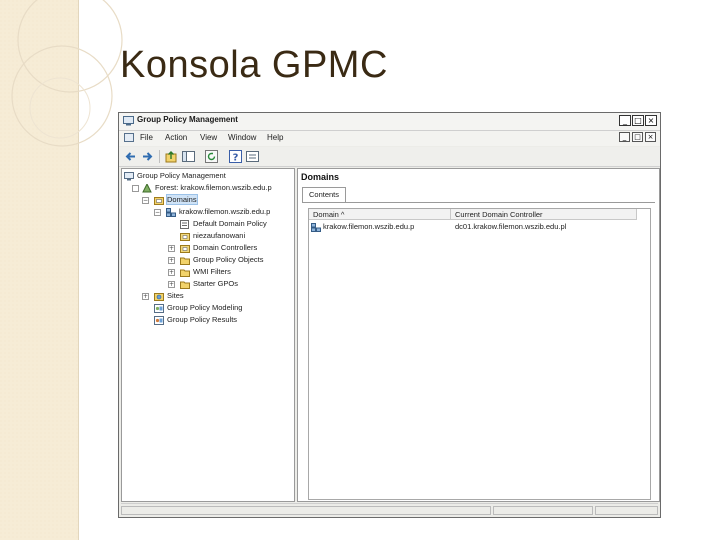 This screenshot has height=540, width=720. What do you see at coordinates (208, 137) in the screenshot?
I see `menu-view: View` at bounding box center [208, 137].